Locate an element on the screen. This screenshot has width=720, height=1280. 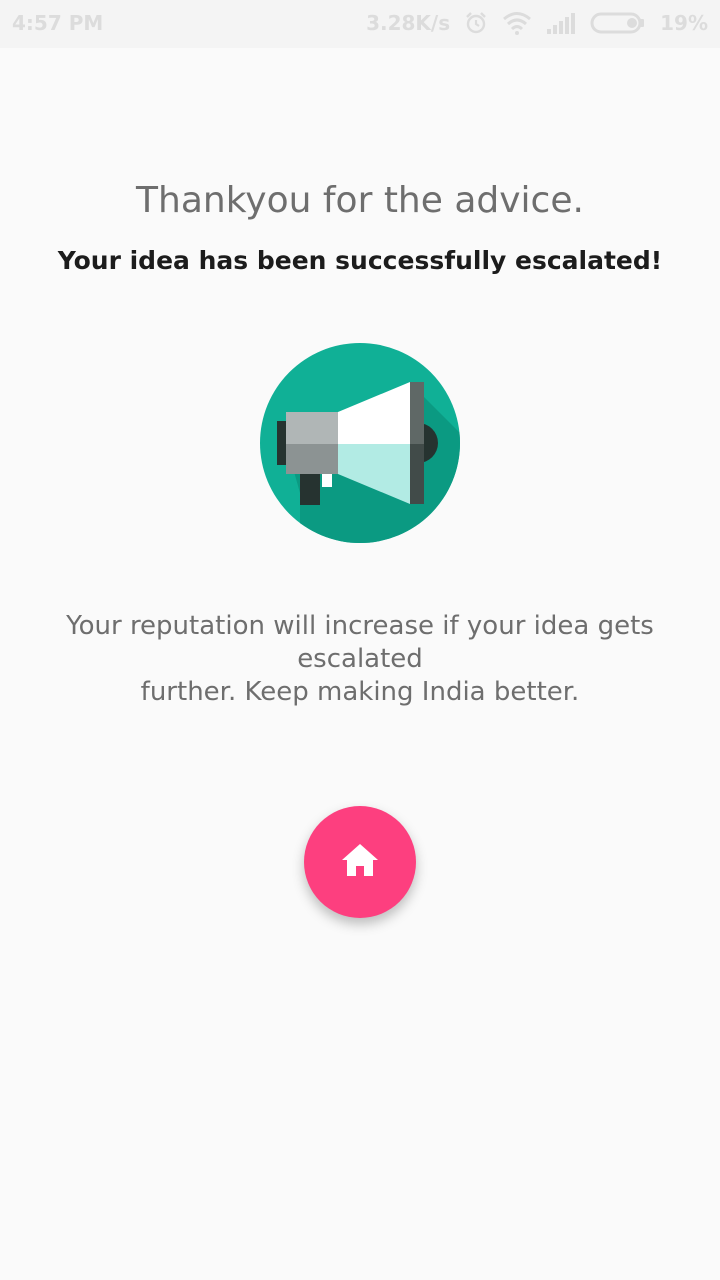
wifi-icon is located at coordinates (517, 23).